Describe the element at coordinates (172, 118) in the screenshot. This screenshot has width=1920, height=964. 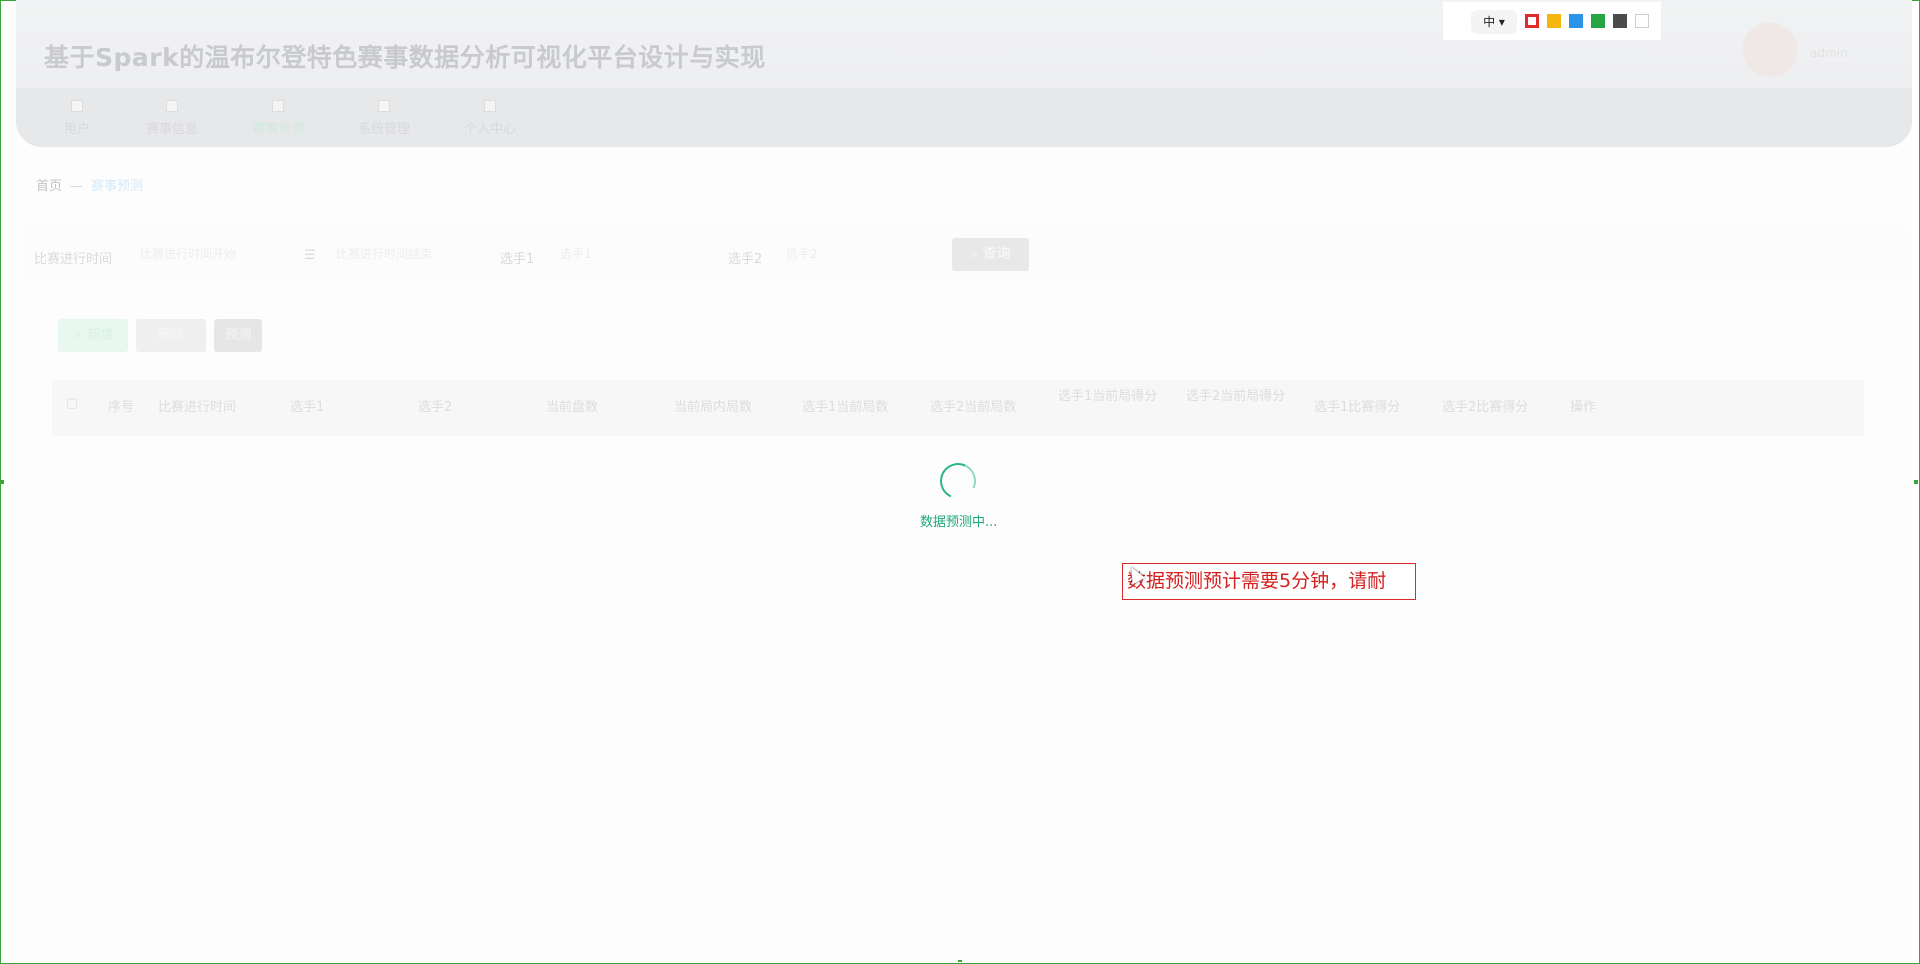
I see `nav-item-matches: 赛事信息` at that location.